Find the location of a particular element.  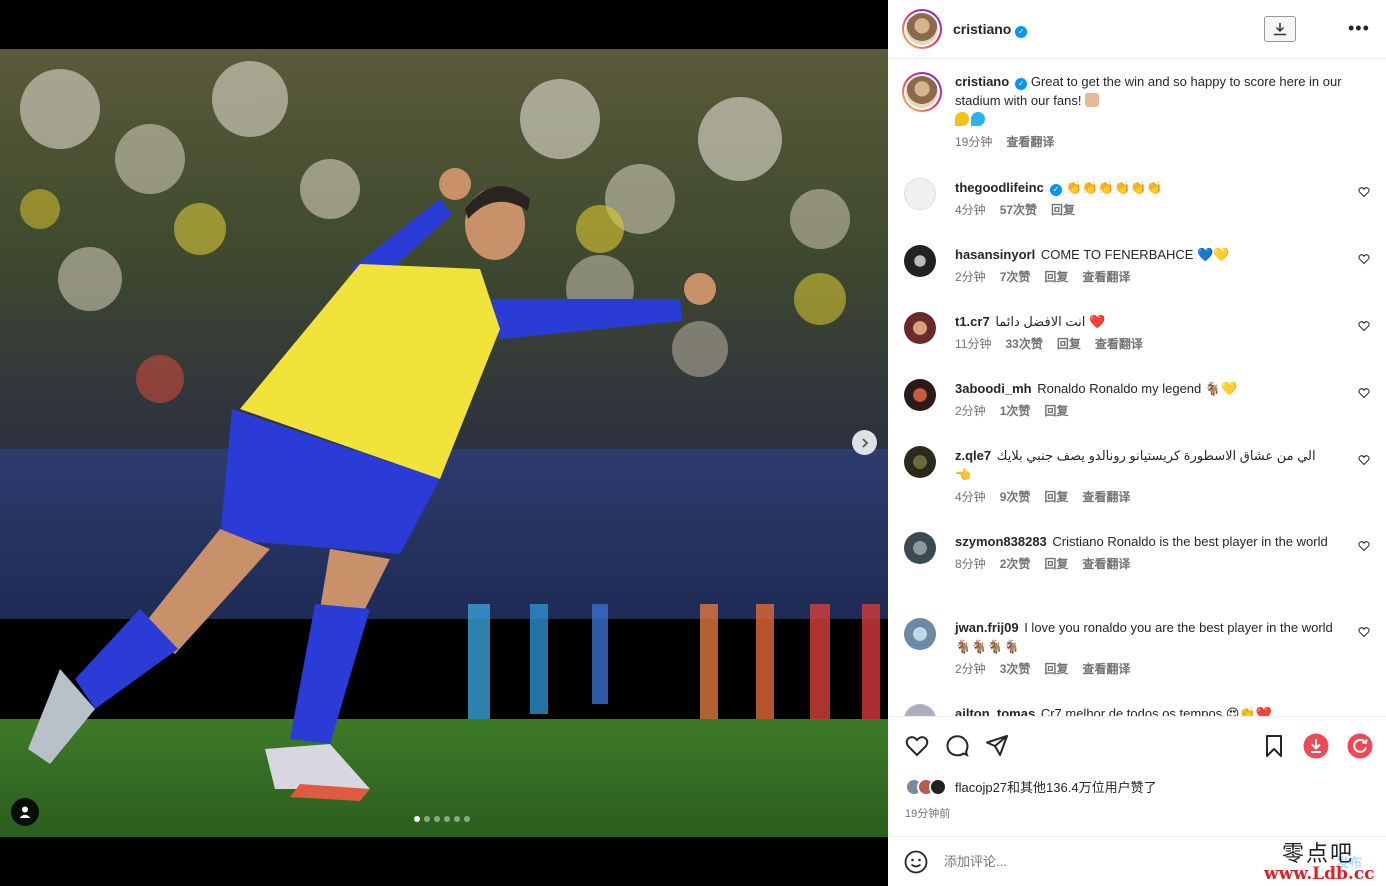

yellow-heart-emoji is located at coordinates (962, 119).